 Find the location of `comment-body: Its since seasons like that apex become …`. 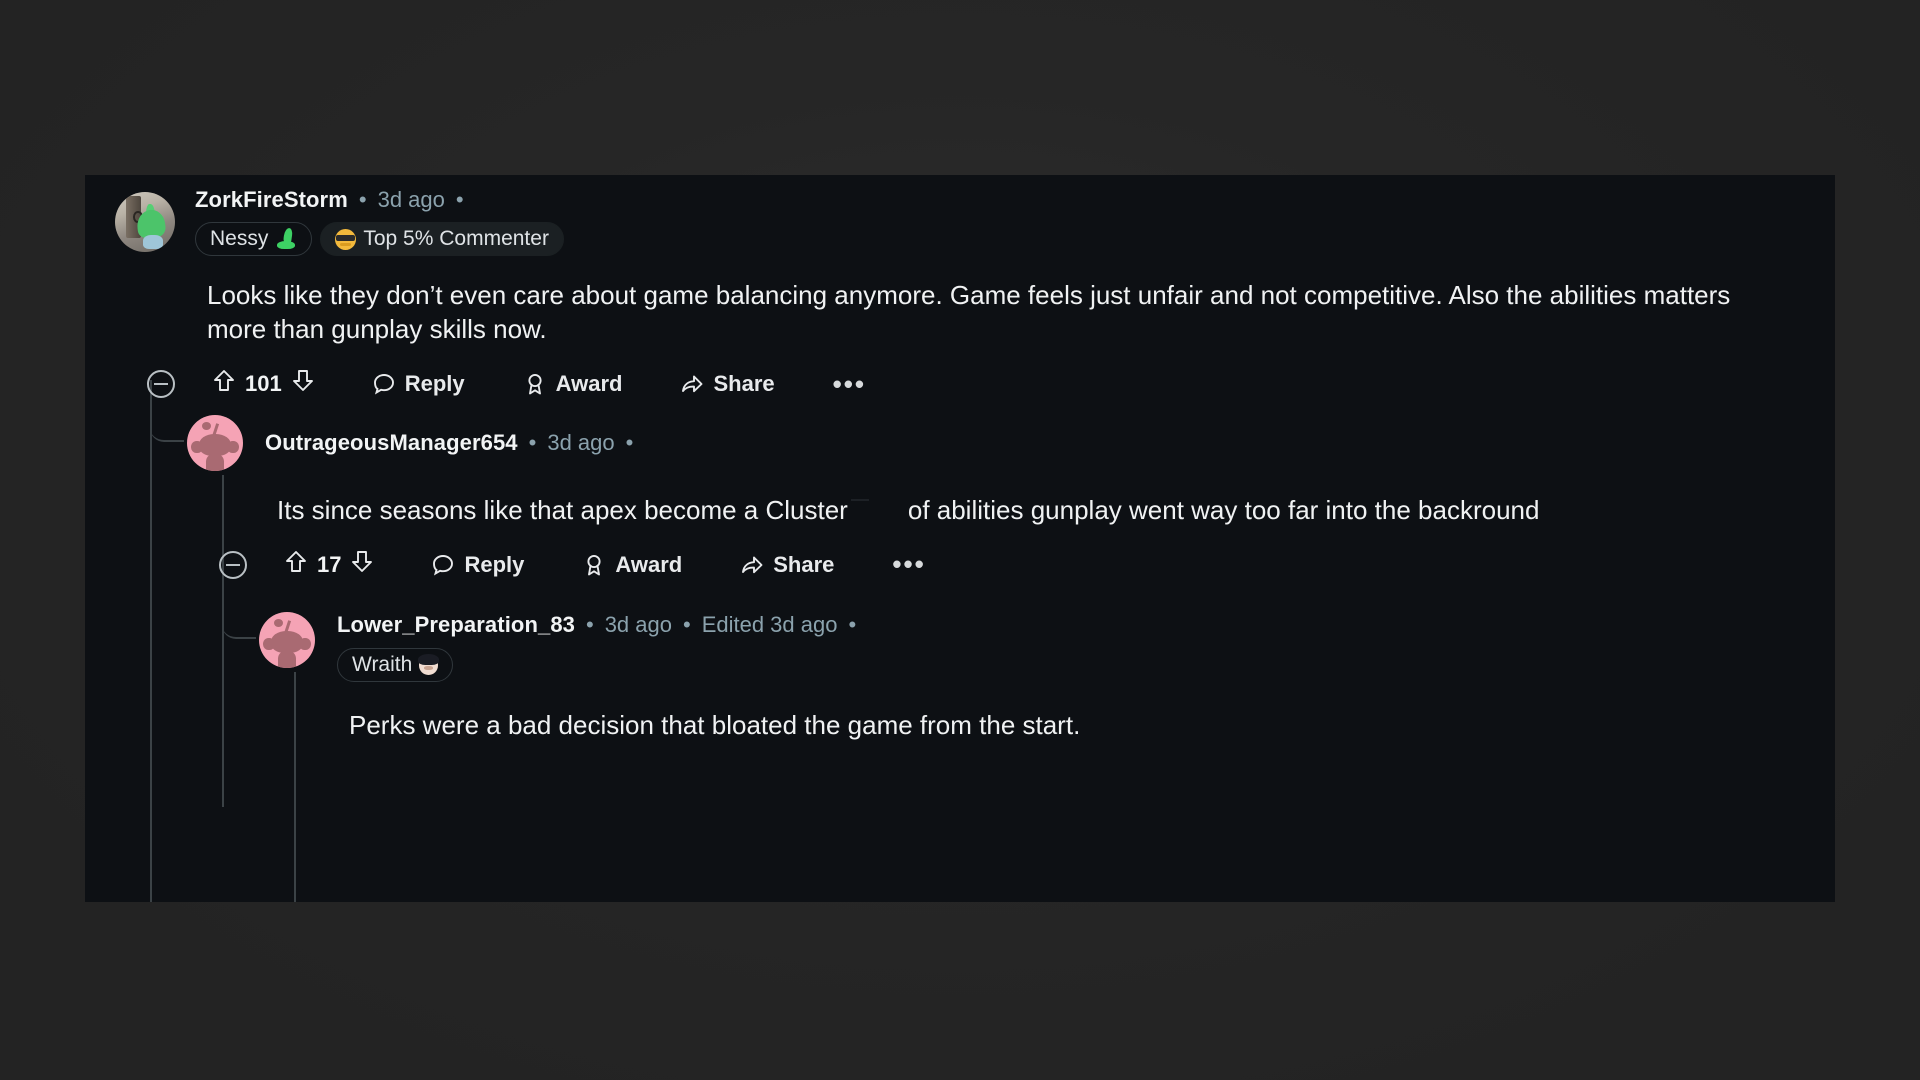

comment-body: Its since seasons like that apex become … is located at coordinates (987, 510).